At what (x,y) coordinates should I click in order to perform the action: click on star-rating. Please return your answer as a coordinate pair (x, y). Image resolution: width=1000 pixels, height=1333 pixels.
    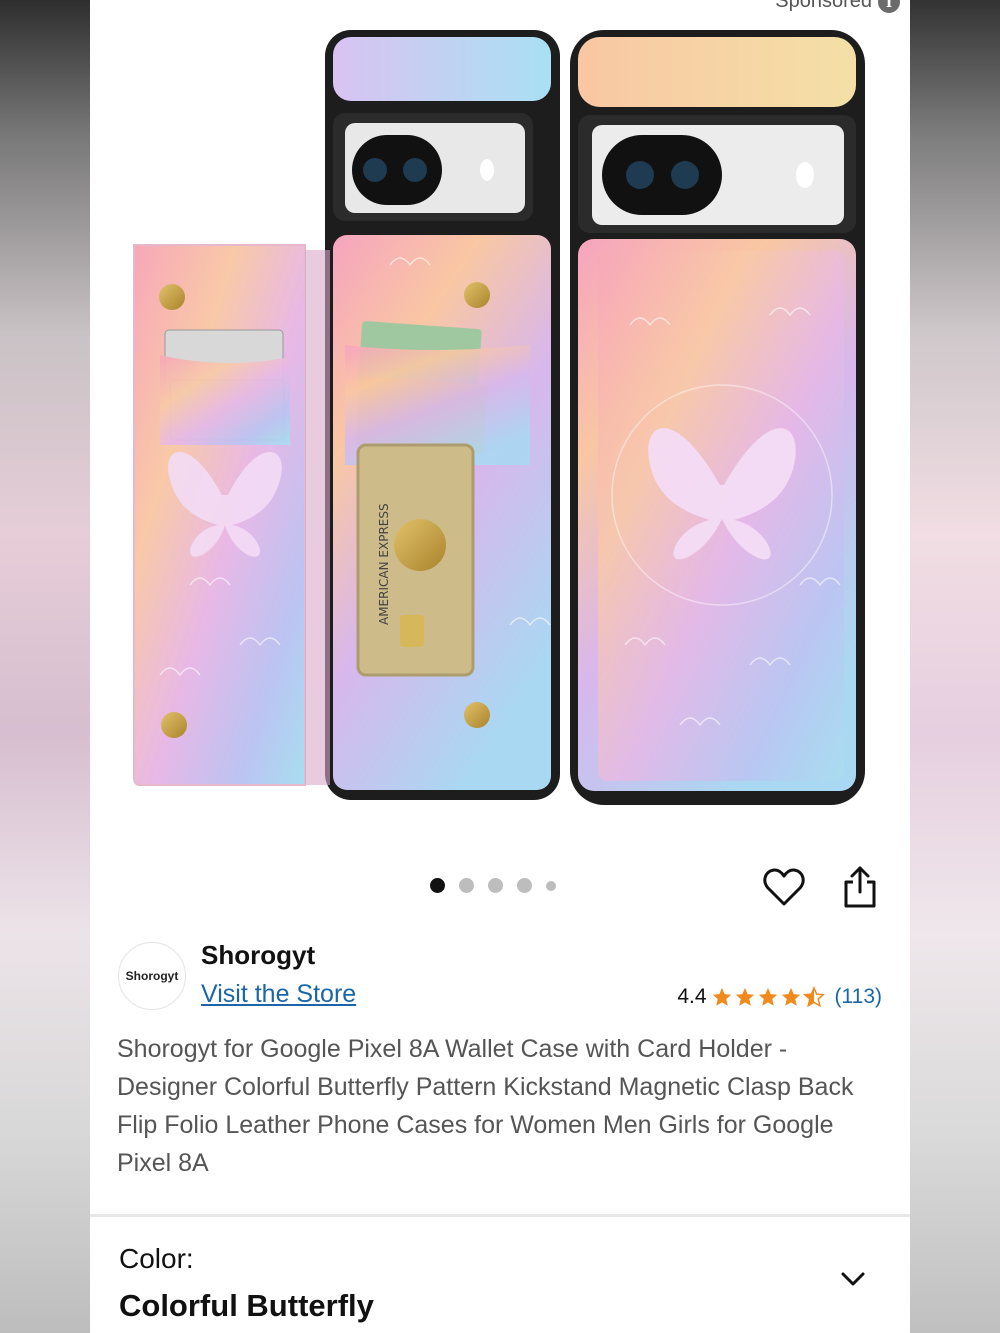
    Looking at the image, I should click on (768, 997).